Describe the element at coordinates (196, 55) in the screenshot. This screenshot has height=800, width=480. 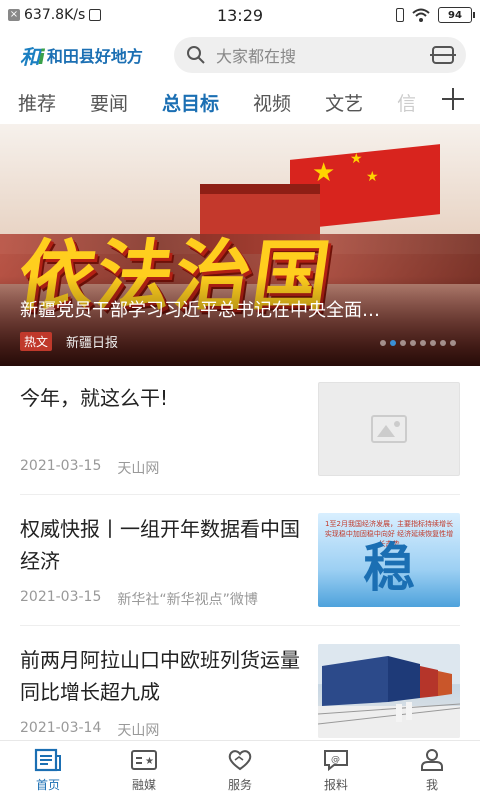
I see `search-icon` at that location.